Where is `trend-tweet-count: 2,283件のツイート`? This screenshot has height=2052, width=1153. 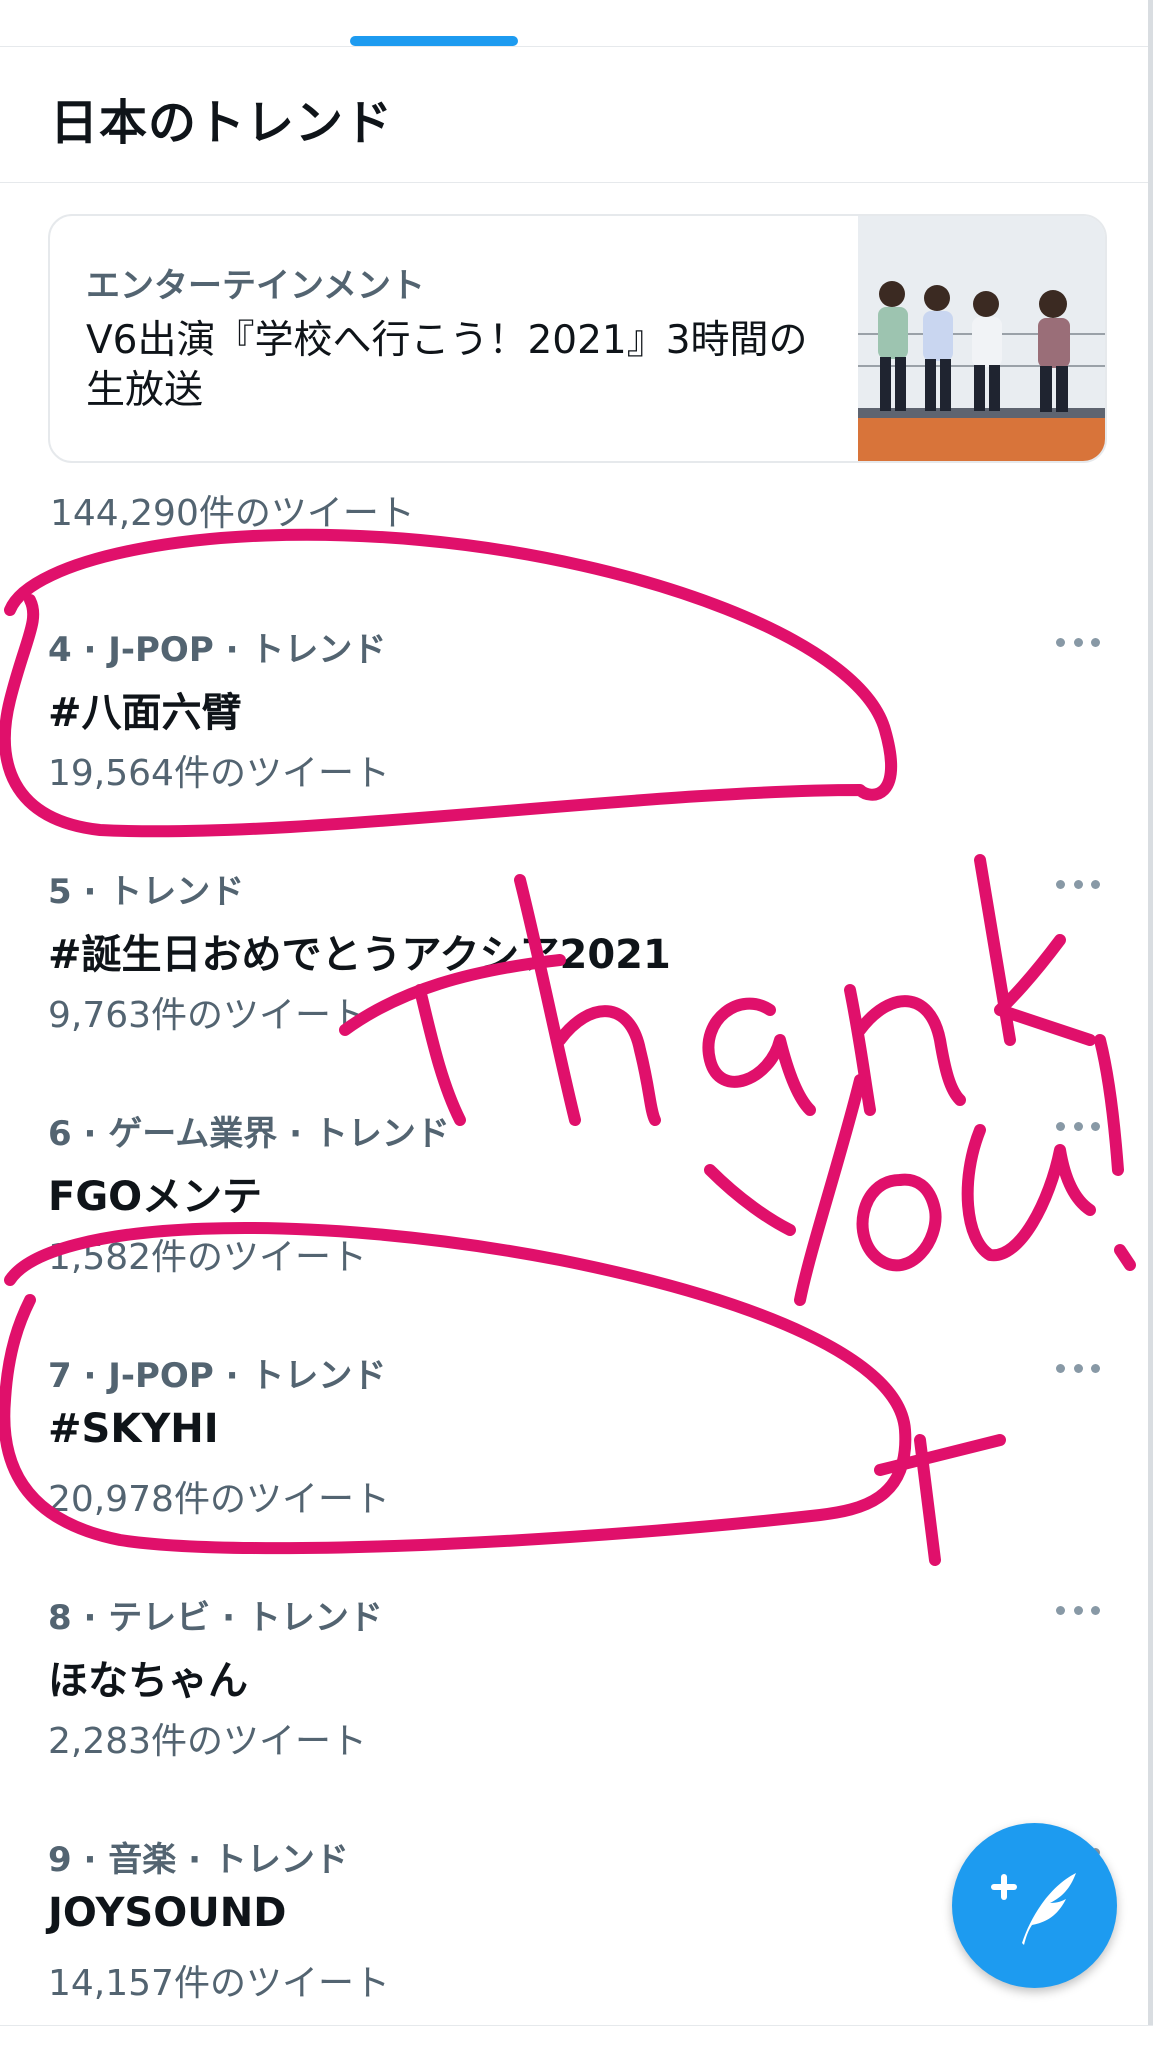 trend-tweet-count: 2,283件のツイート is located at coordinates (208, 1741).